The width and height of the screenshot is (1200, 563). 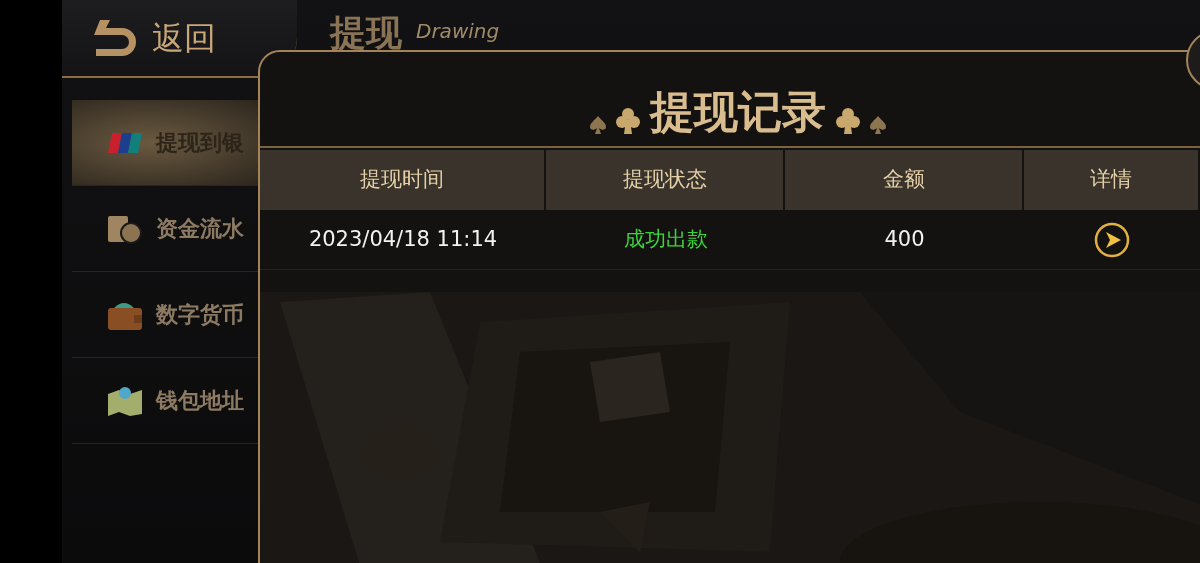 I want to click on page-subtitle: Drawing, so click(x=458, y=31).